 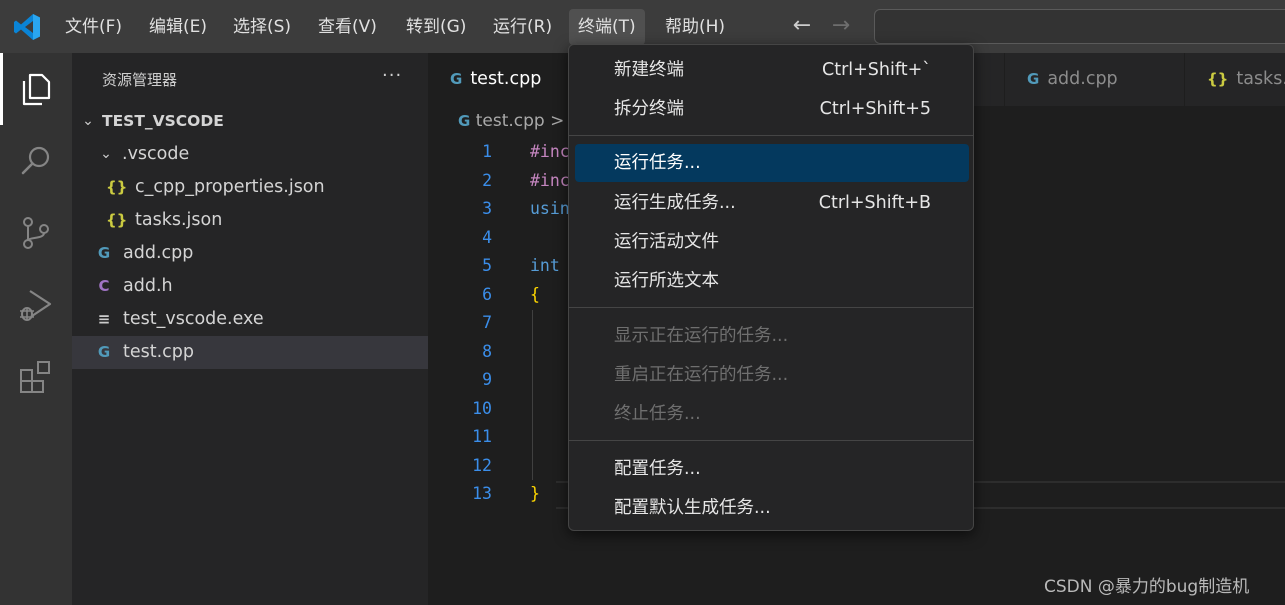 I want to click on line-number: 12, so click(x=482, y=465).